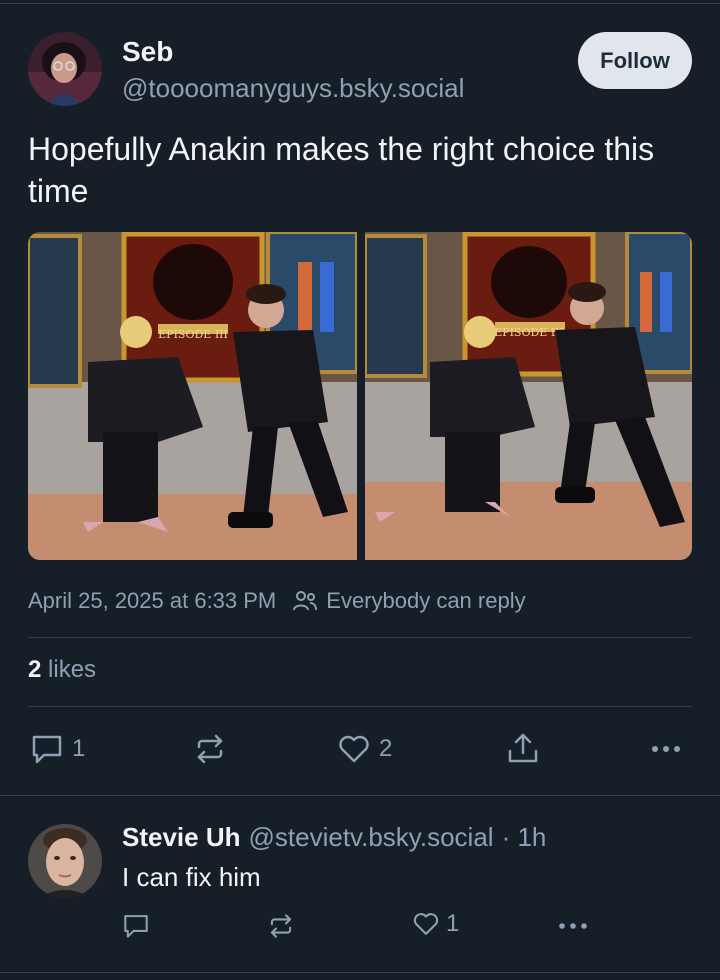 The height and width of the screenshot is (980, 720). Describe the element at coordinates (293, 88) in the screenshot. I see `author-handle: @toooomanyguys.bsky.social` at that location.